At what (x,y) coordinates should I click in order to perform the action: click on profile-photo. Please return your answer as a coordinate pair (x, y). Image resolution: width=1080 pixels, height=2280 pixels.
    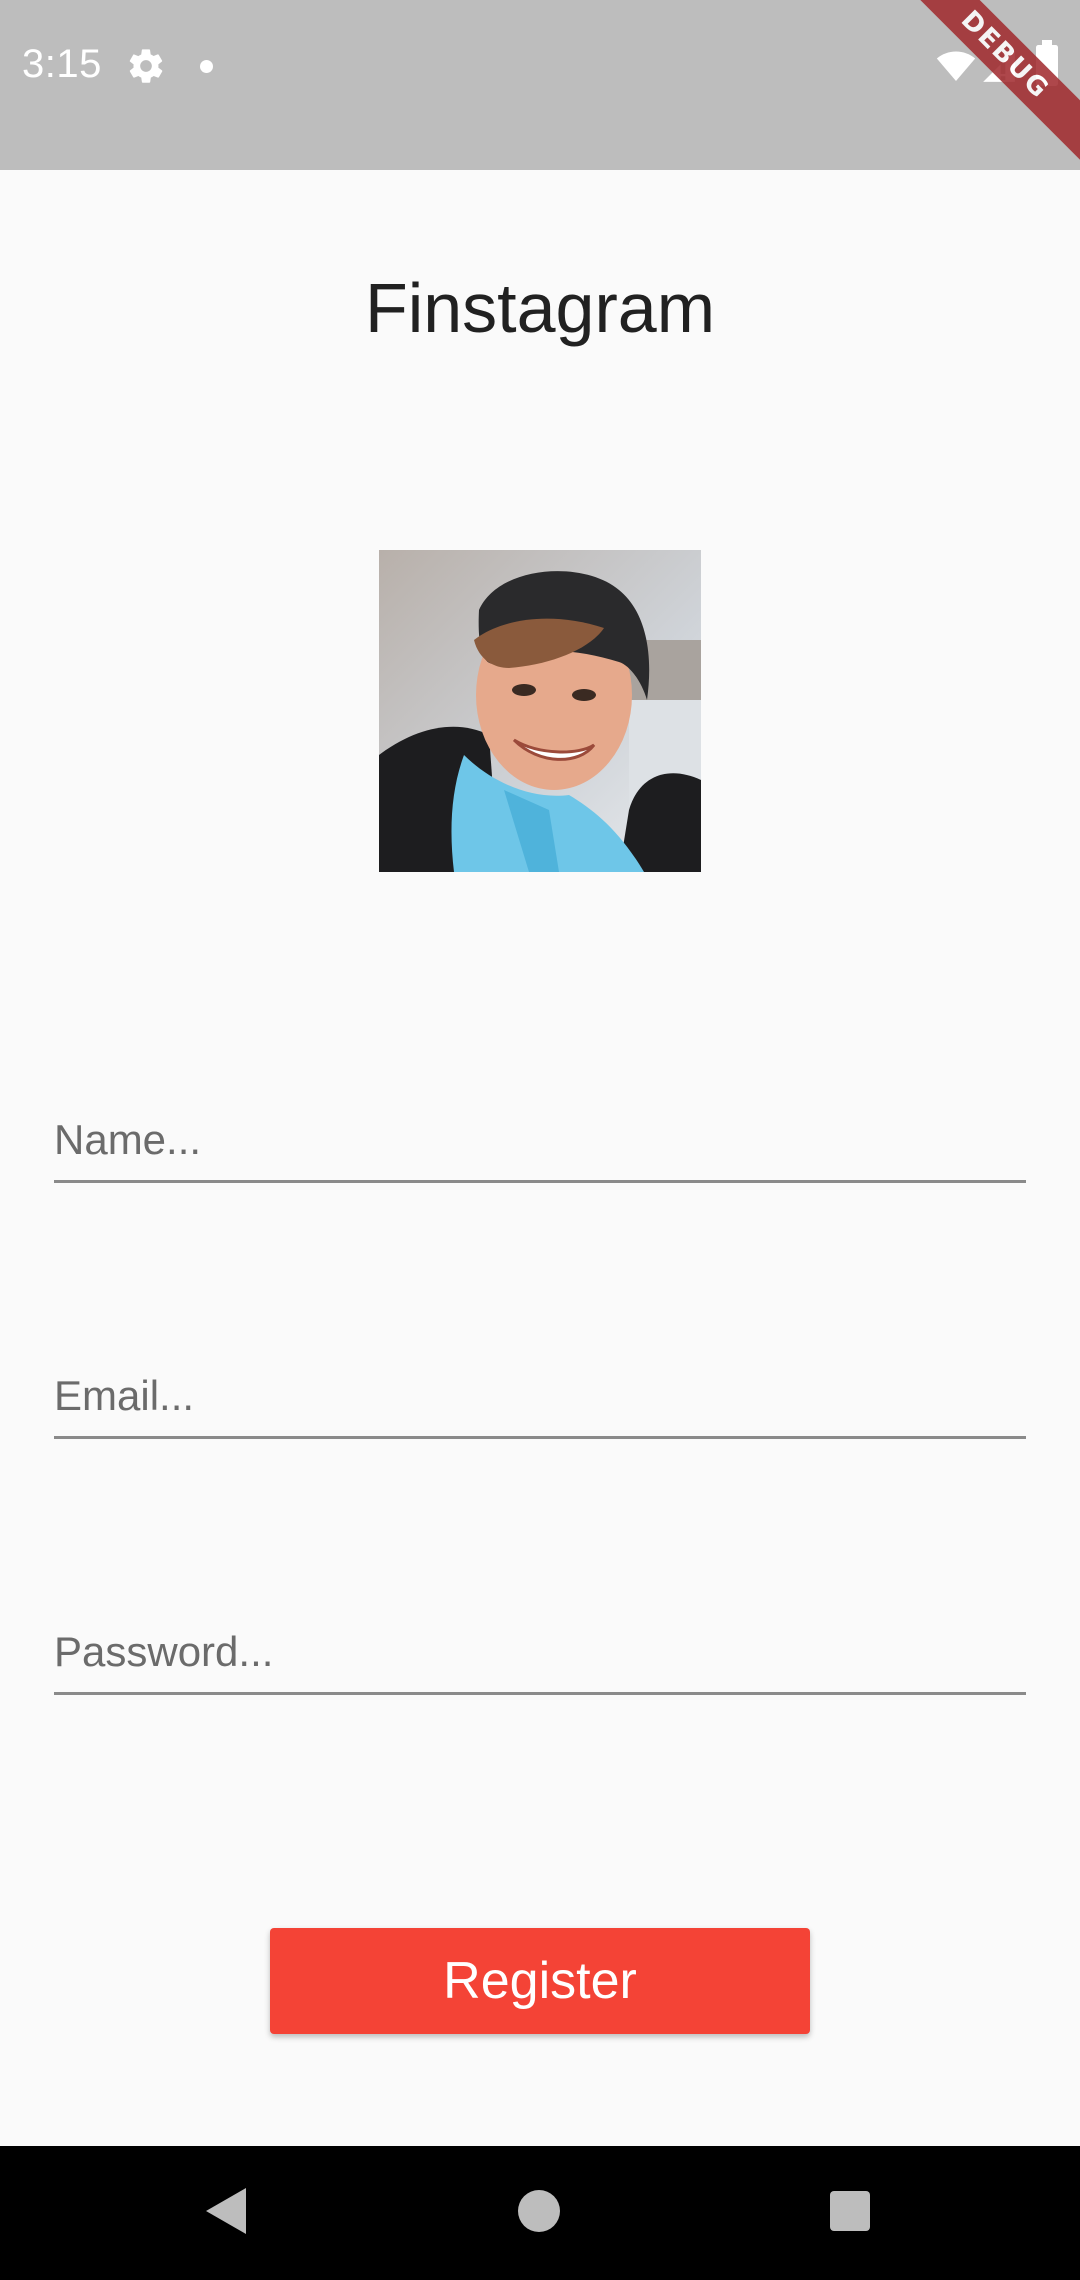
    Looking at the image, I should click on (540, 711).